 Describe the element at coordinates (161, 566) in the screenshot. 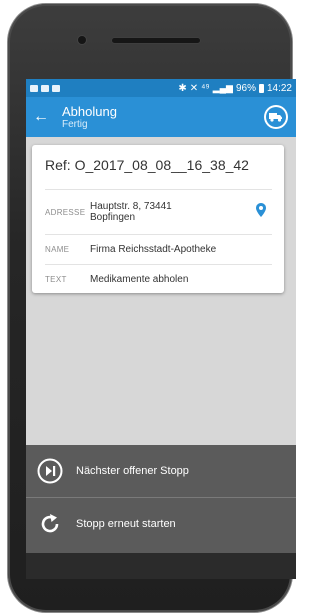

I see `bottom-bezel-area` at that location.